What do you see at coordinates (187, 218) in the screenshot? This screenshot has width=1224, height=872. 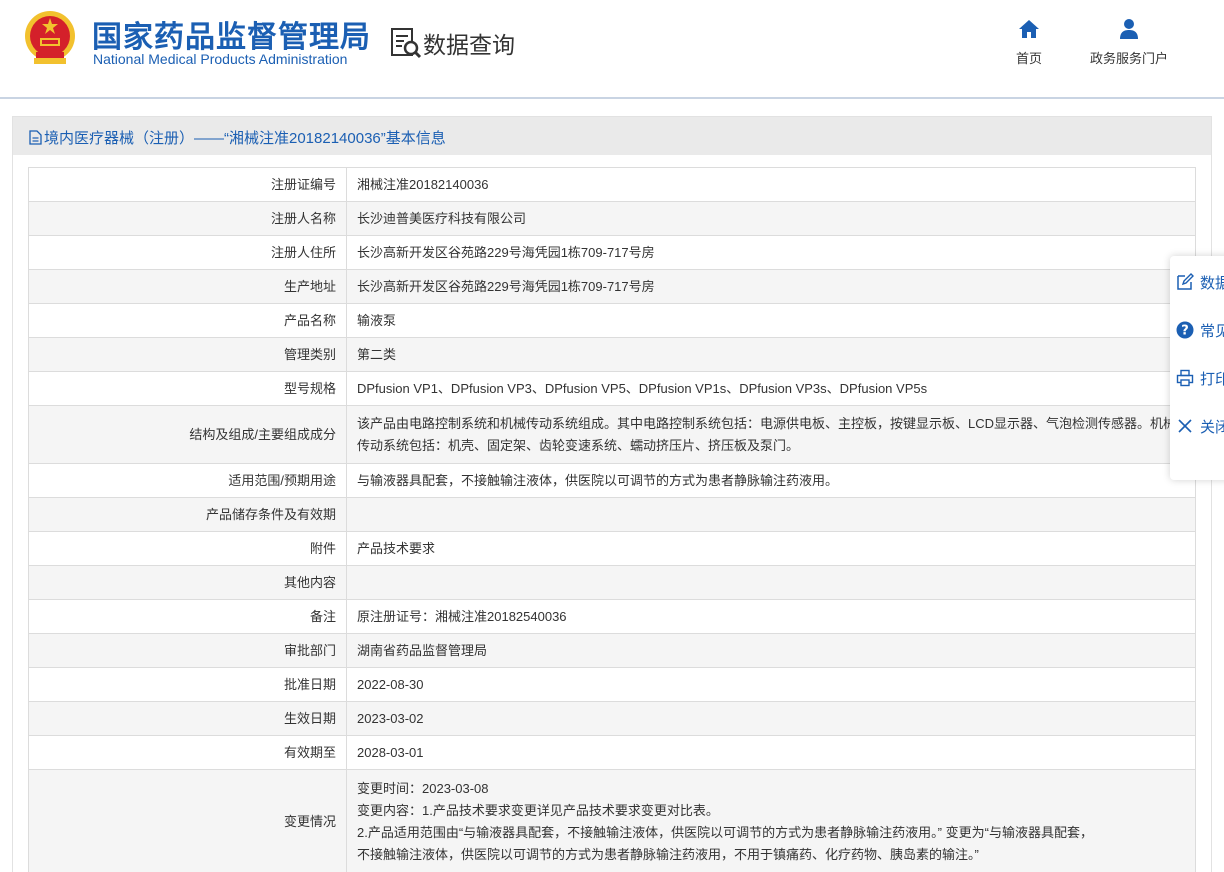 I see `field-label: 注册人名称` at bounding box center [187, 218].